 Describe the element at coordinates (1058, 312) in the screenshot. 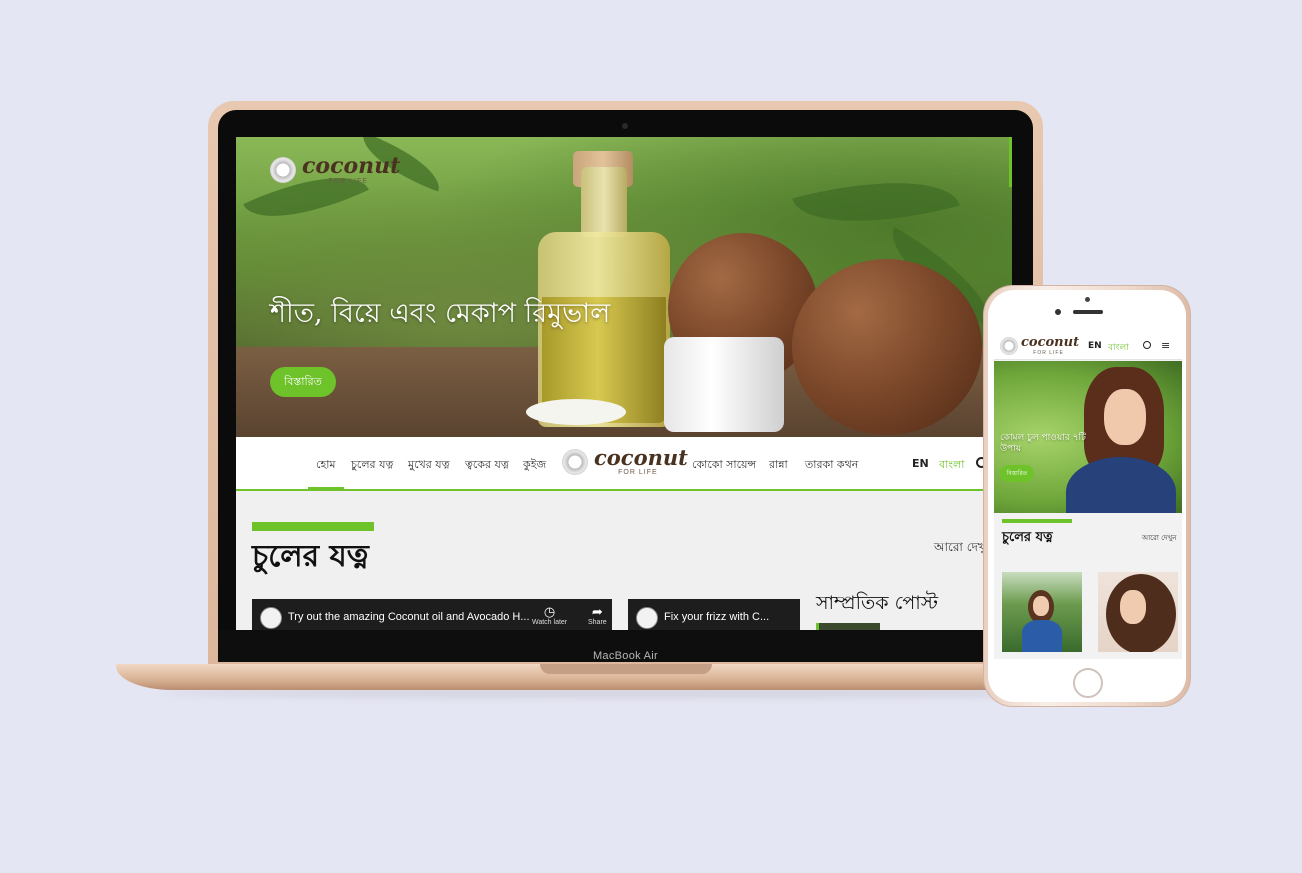

I see `phone-camera` at that location.